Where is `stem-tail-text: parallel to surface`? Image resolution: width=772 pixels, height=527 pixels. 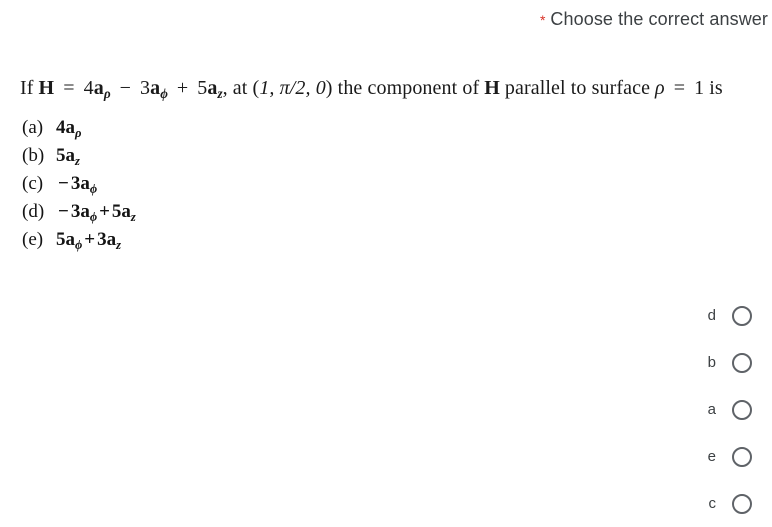 stem-tail-text: parallel to surface is located at coordinates (577, 88).